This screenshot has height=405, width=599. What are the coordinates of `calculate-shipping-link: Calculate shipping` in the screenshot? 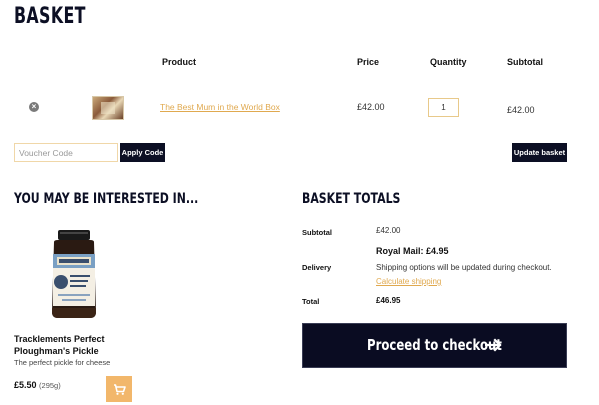 It's located at (408, 281).